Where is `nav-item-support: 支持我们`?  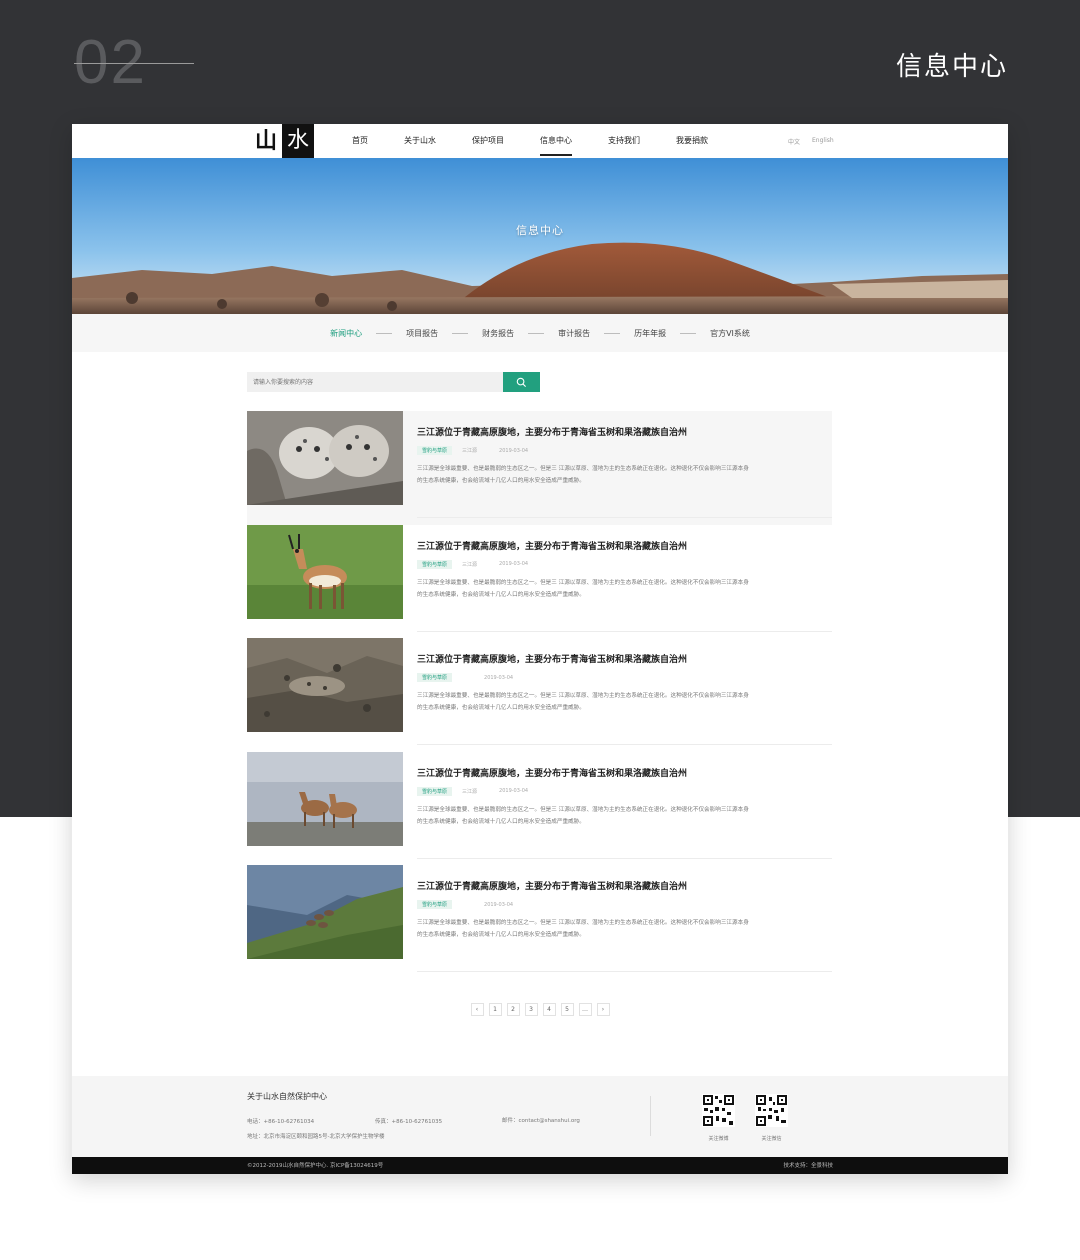 nav-item-support: 支持我们 is located at coordinates (624, 141).